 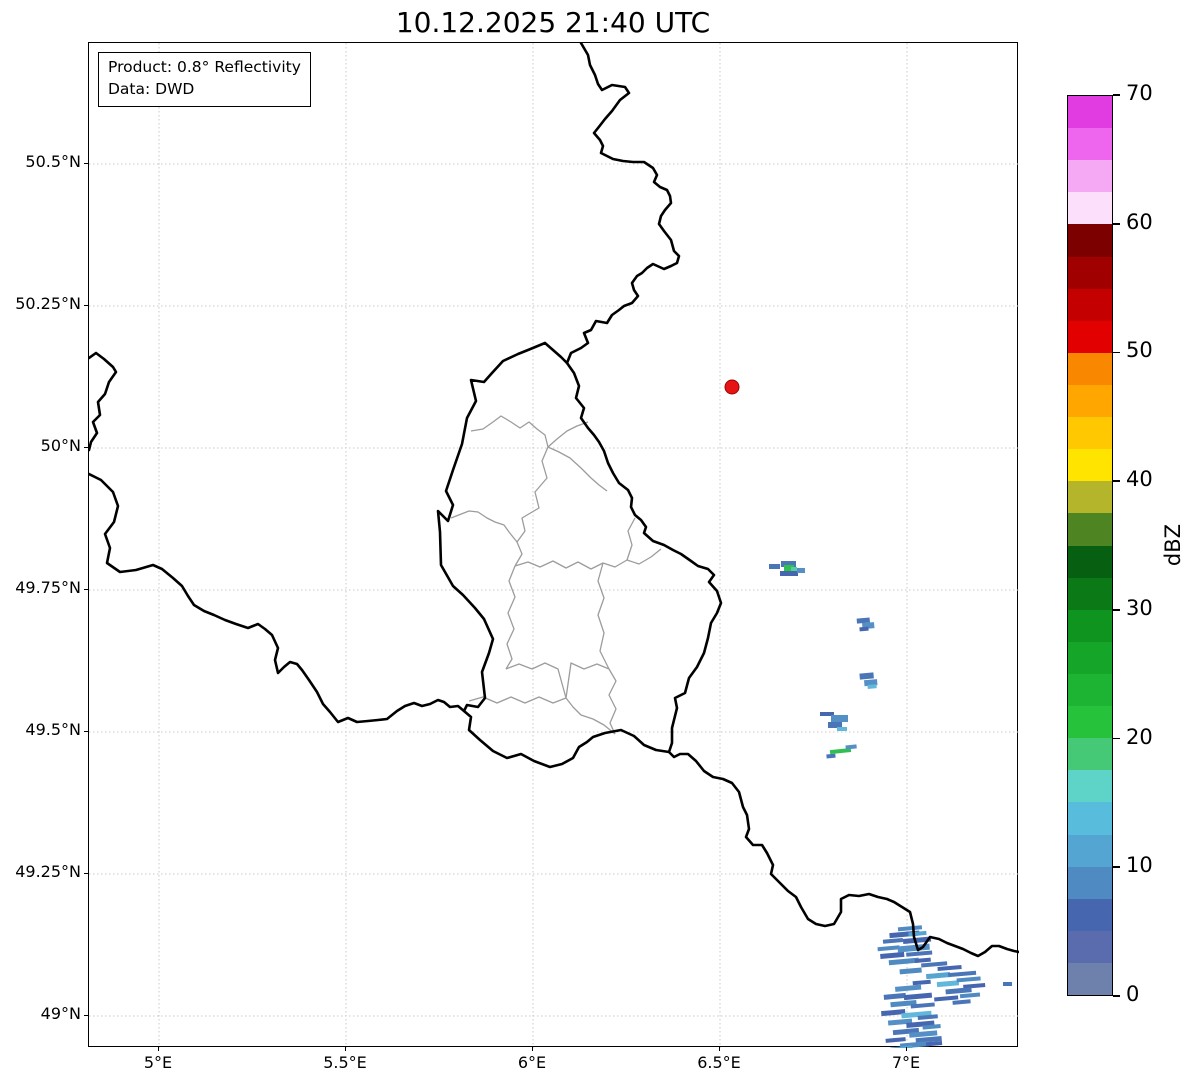 I want to click on echo-dot-east, so click(x=1007, y=984).